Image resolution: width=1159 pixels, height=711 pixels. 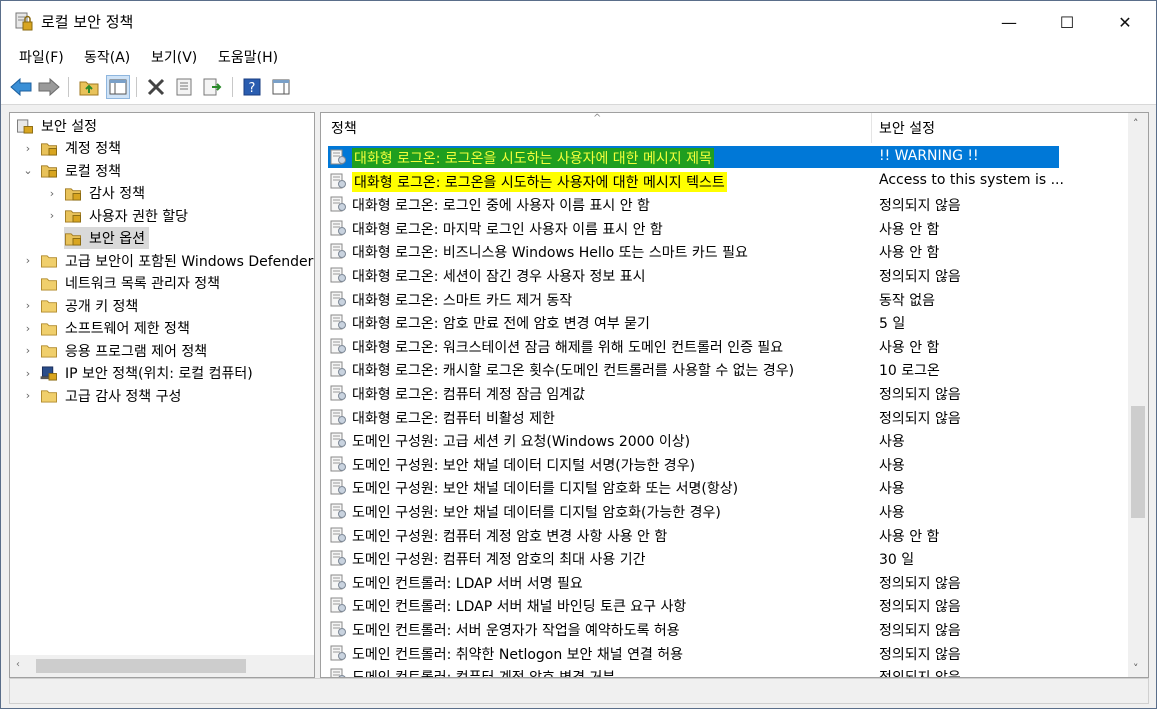 I want to click on properties-icon, so click(x=184, y=87).